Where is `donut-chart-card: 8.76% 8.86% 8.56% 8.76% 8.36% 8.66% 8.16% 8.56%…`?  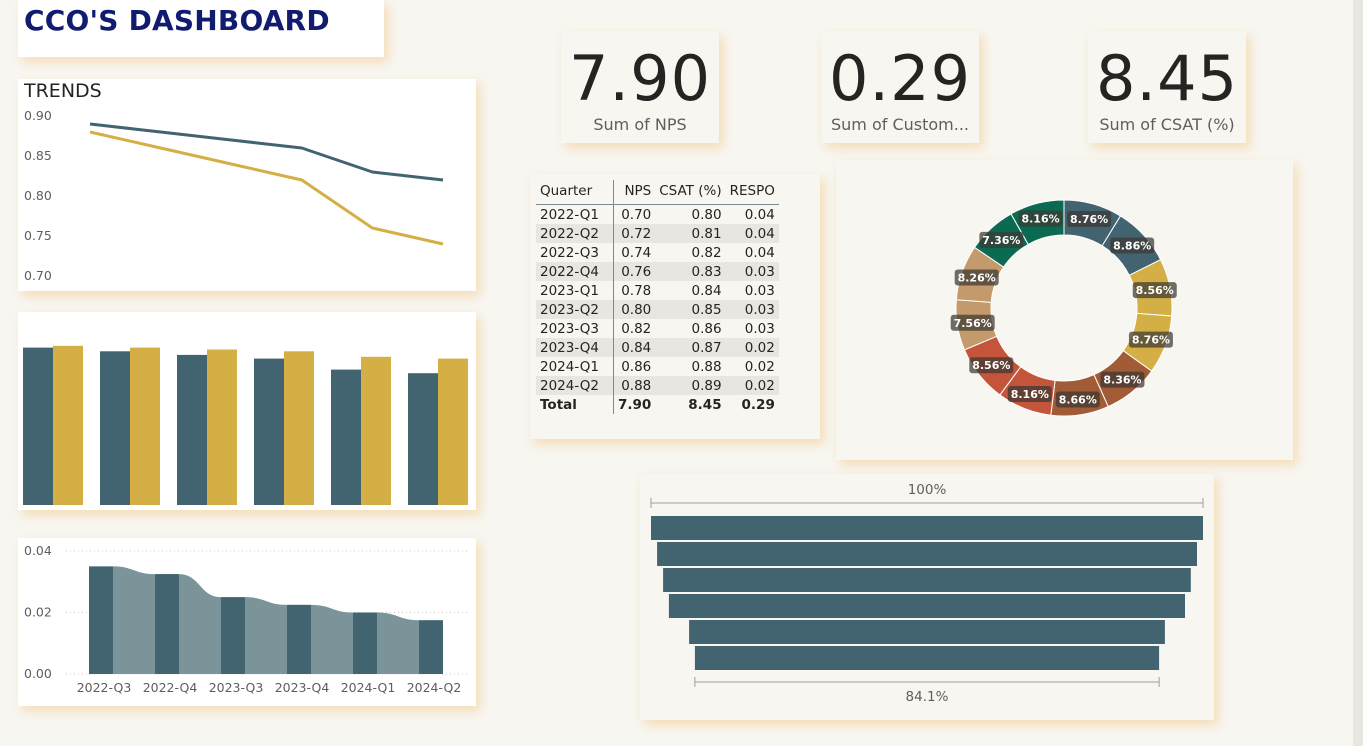 donut-chart-card: 8.76% 8.86% 8.56% 8.76% 8.36% 8.66% 8.16% 8.56%… is located at coordinates (1064, 310).